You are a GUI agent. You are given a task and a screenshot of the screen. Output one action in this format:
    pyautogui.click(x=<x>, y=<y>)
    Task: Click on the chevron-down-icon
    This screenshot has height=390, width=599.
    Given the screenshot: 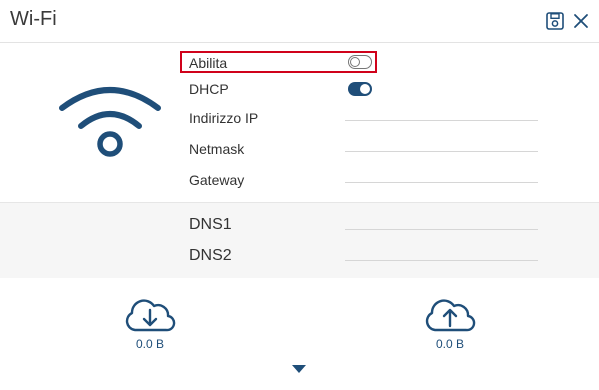 What is the action you would take?
    pyautogui.click(x=299, y=369)
    